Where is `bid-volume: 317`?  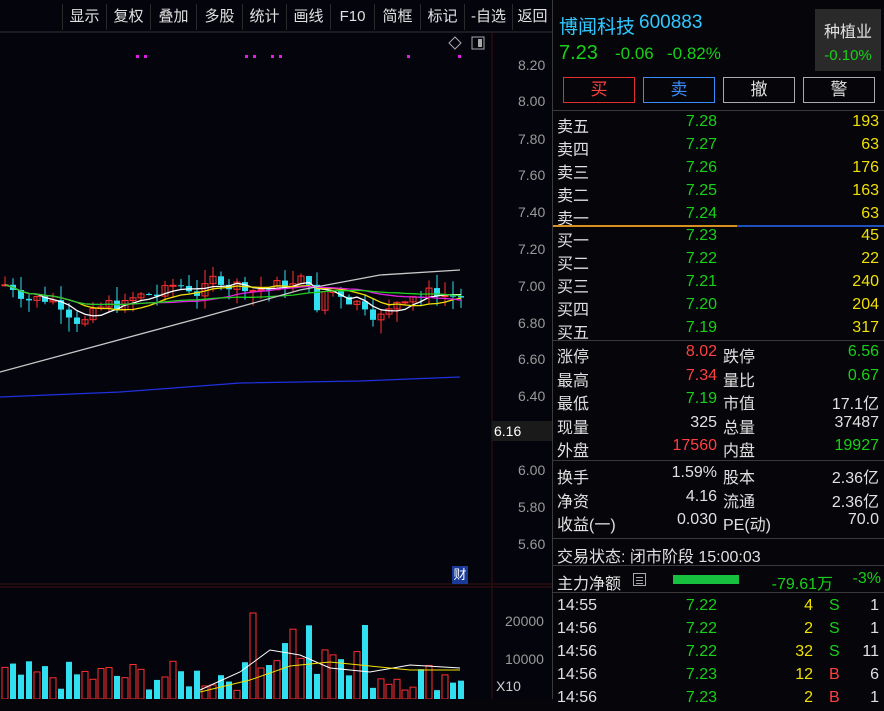 bid-volume: 317 is located at coordinates (865, 327).